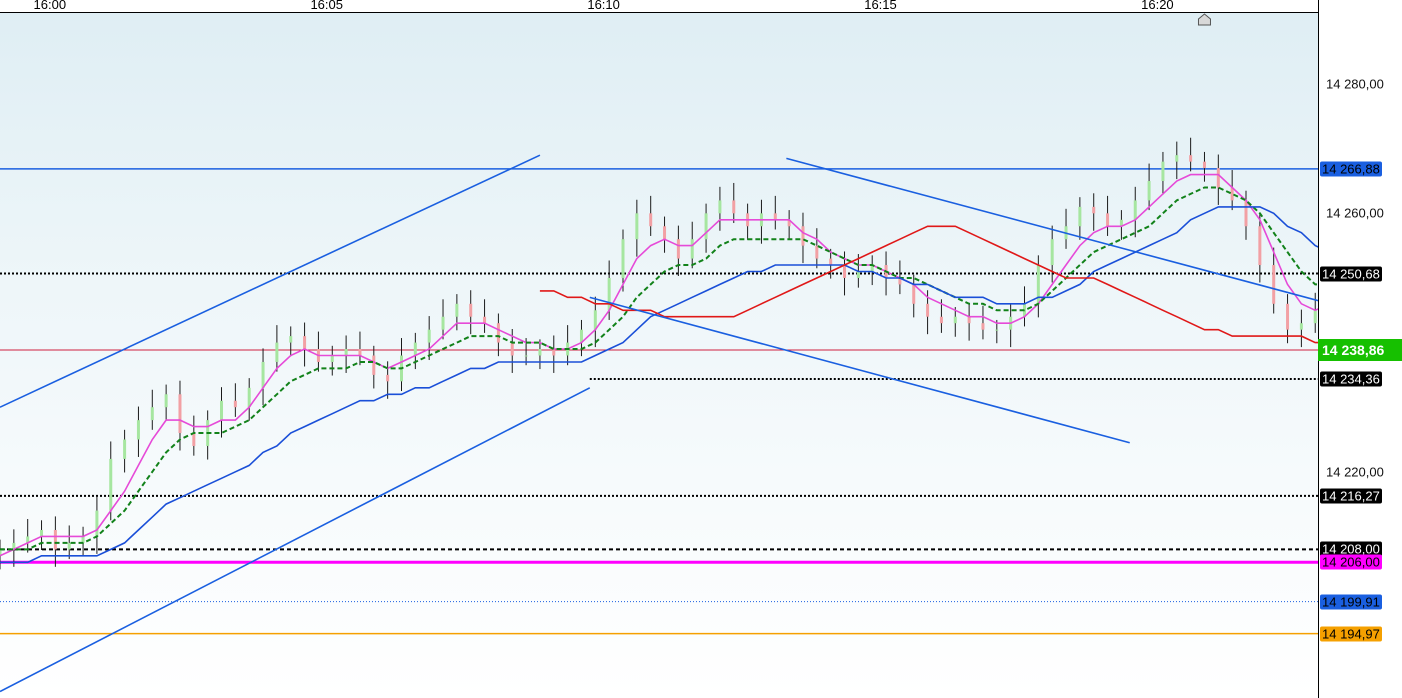  Describe the element at coordinates (859, 370) in the screenshot. I see `descending-channel-lower-trendline` at that location.